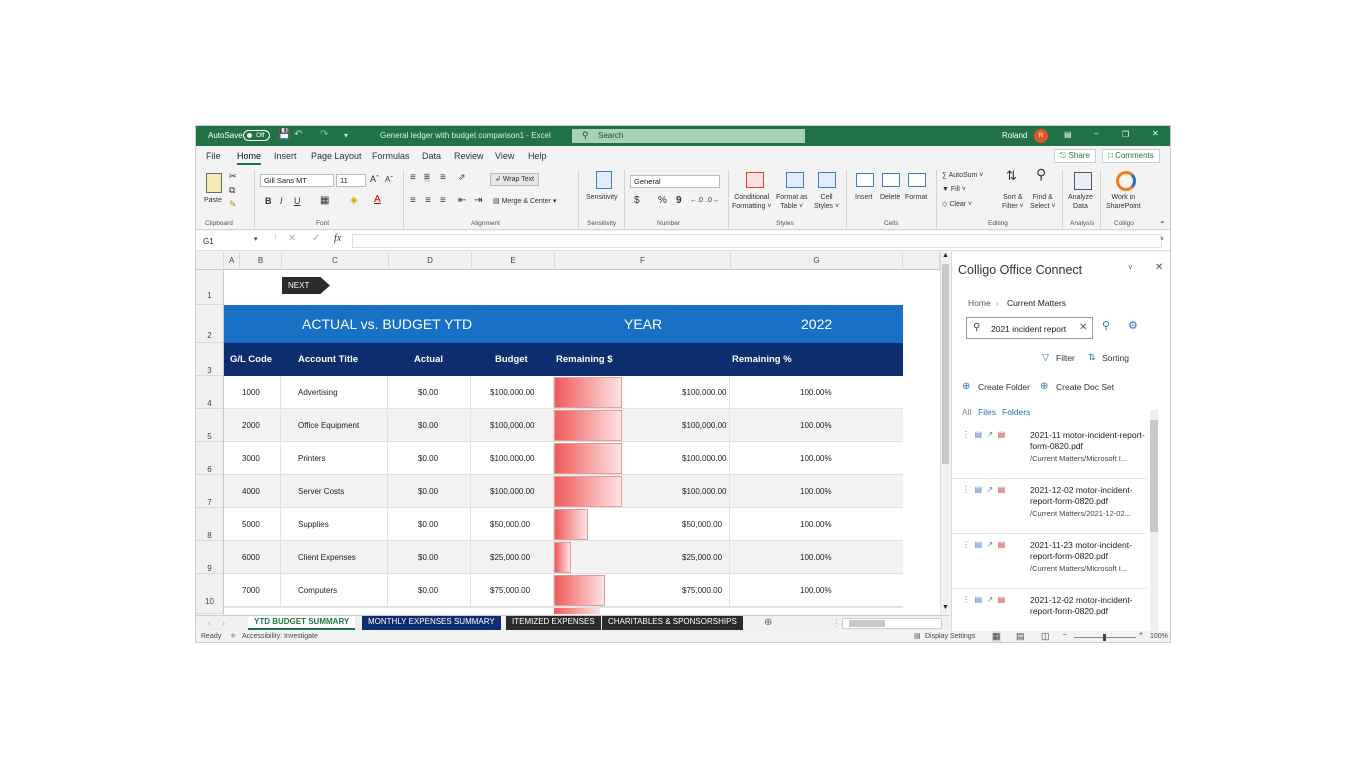 This screenshot has width=1366, height=768. I want to click on row-header: 4, so click(210, 392).